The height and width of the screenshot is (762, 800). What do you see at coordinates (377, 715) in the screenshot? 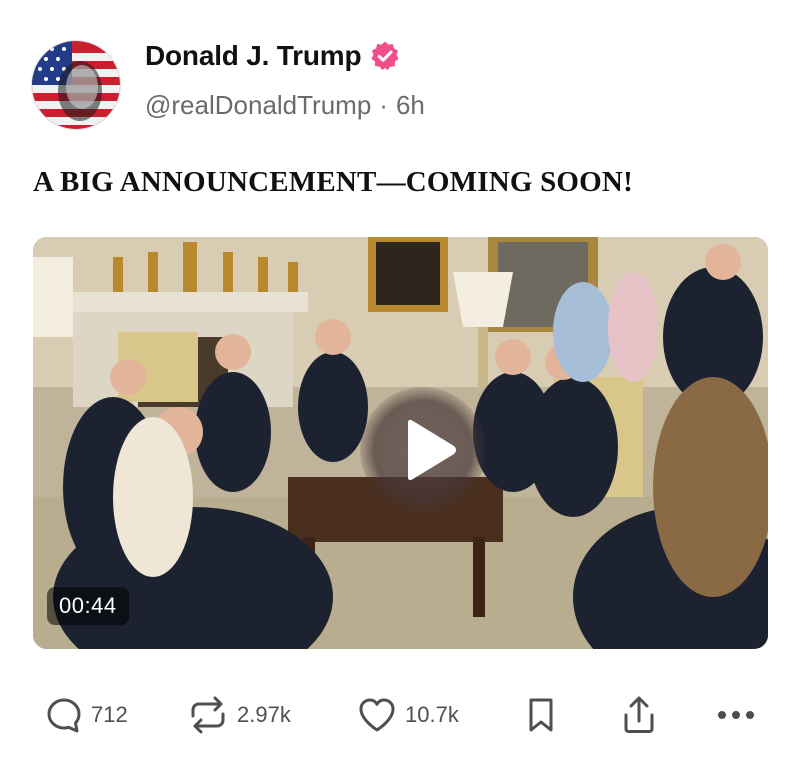
I see `heart-icon` at bounding box center [377, 715].